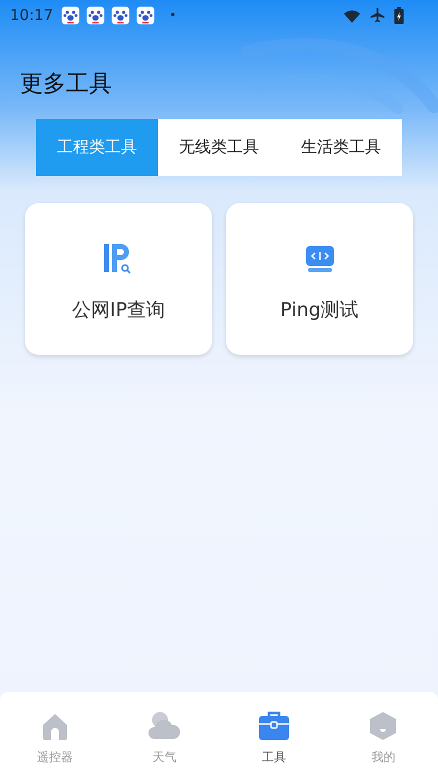 The width and height of the screenshot is (438, 779). I want to click on toolbox-icon, so click(273, 726).